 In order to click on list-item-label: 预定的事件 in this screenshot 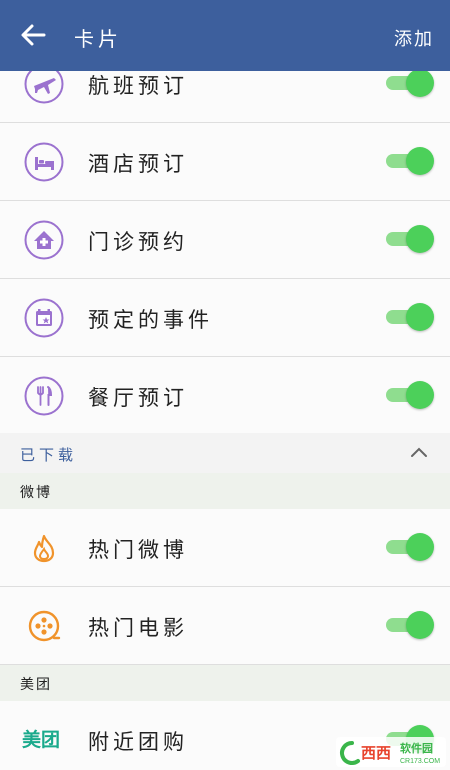, I will do `click(150, 320)`.